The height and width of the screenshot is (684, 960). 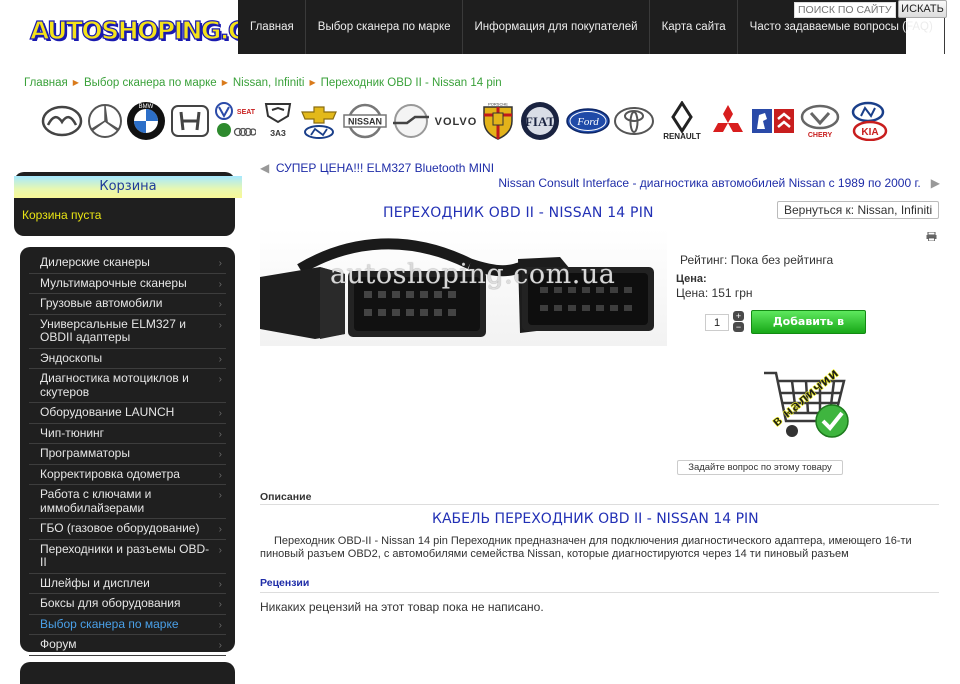 I want to click on chery-text: CHERY, so click(x=820, y=135).